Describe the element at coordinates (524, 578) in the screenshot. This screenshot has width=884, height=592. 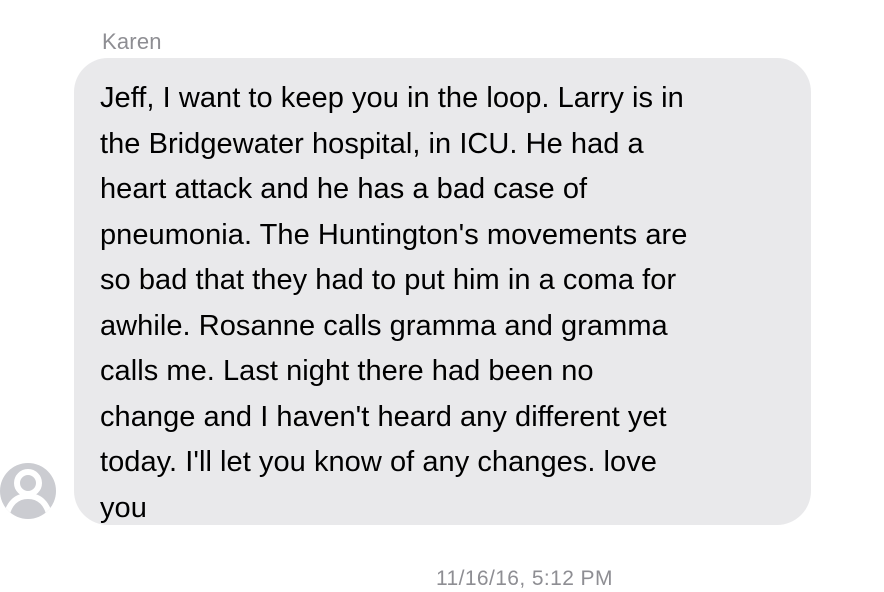
I see `message-timestamp: 11/16/16, 5:12 PM` at that location.